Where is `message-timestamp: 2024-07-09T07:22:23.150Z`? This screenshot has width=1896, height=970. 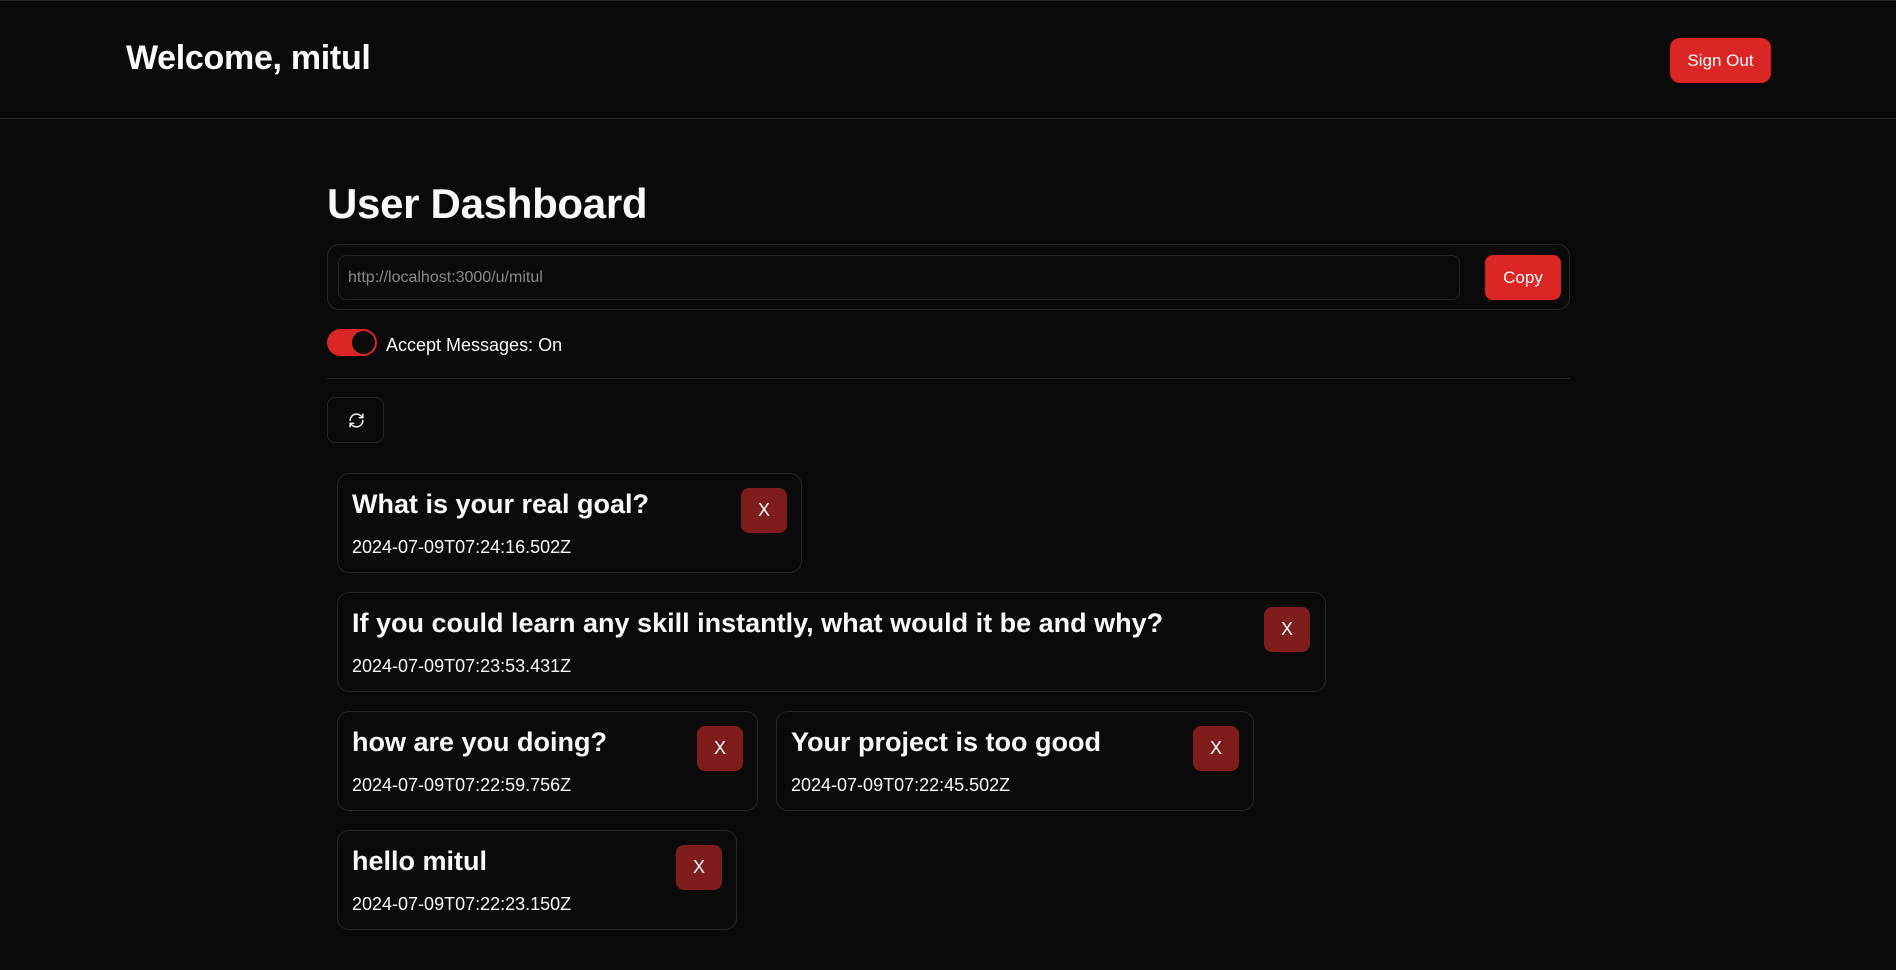 message-timestamp: 2024-07-09T07:22:23.150Z is located at coordinates (462, 904).